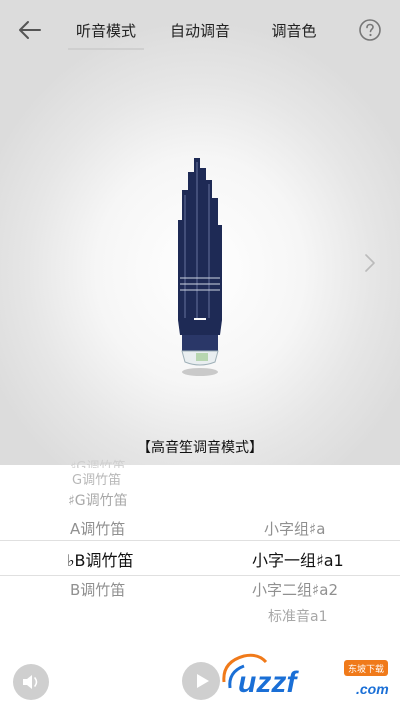 Image resolution: width=400 pixels, height=711 pixels. Describe the element at coordinates (298, 559) in the screenshot. I see `picker-right-selected: 小字一组♯a1` at that location.